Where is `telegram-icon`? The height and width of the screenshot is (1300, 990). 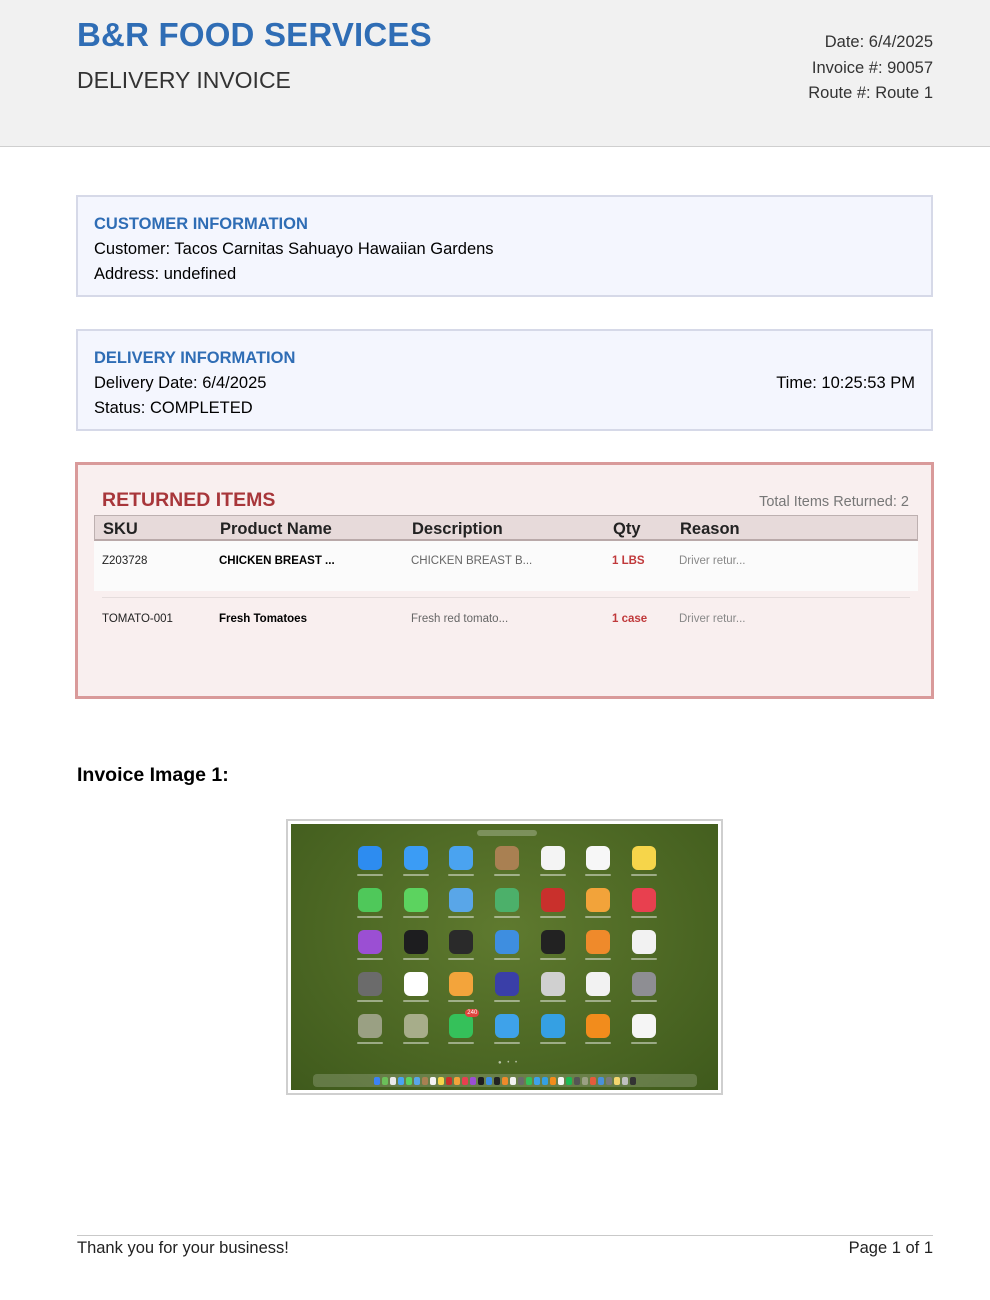 telegram-icon is located at coordinates (552, 1026).